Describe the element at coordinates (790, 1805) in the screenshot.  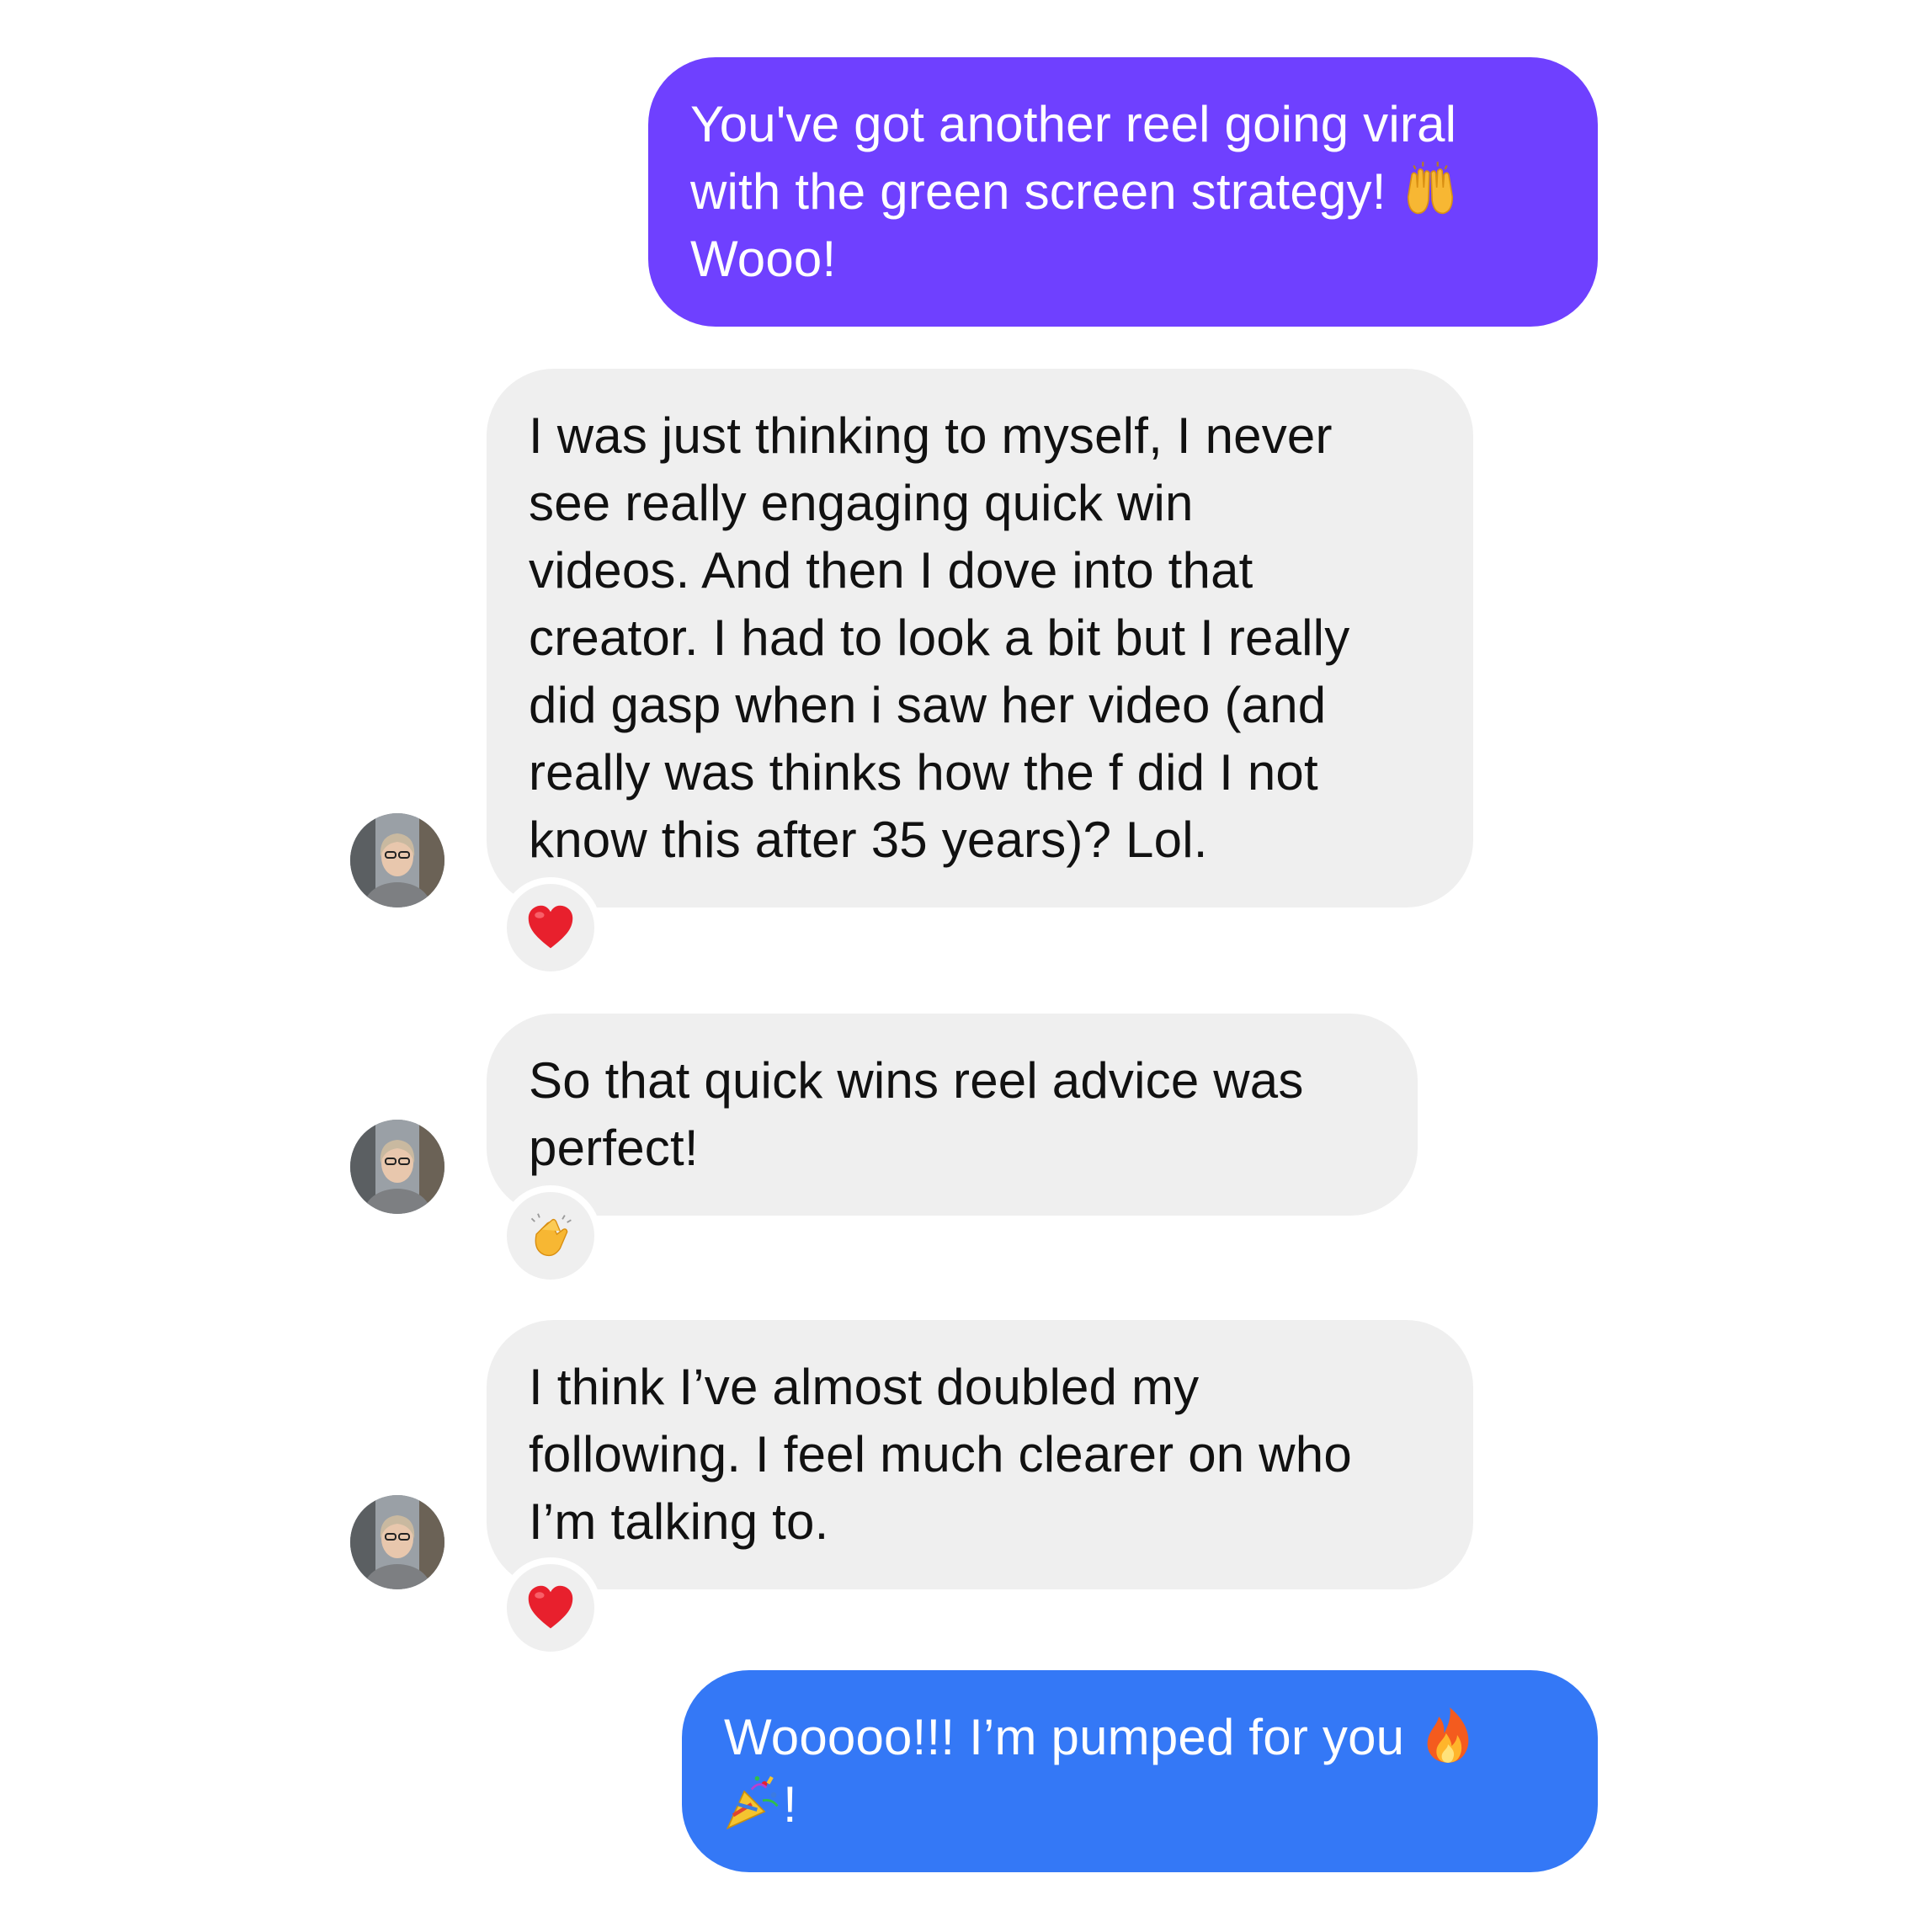
I see `message-line-text: !` at that location.